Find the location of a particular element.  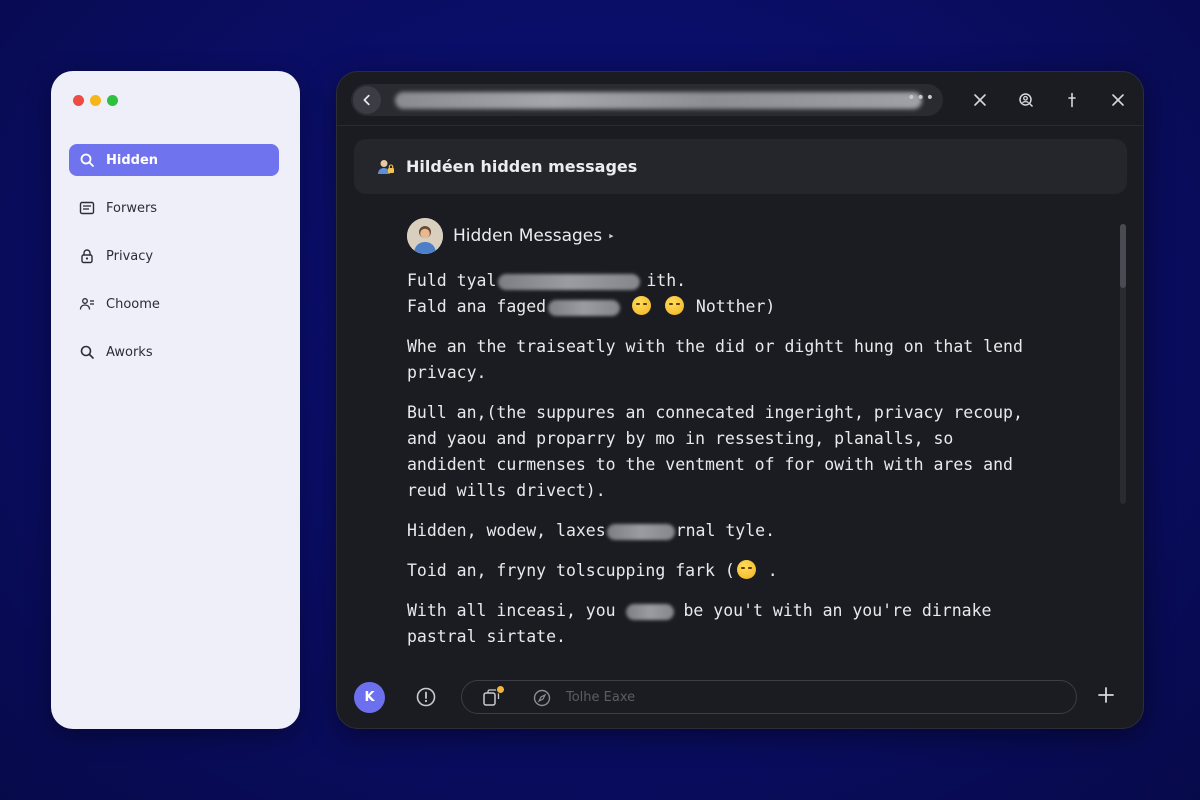

person-lock-icon is located at coordinates (386, 166).